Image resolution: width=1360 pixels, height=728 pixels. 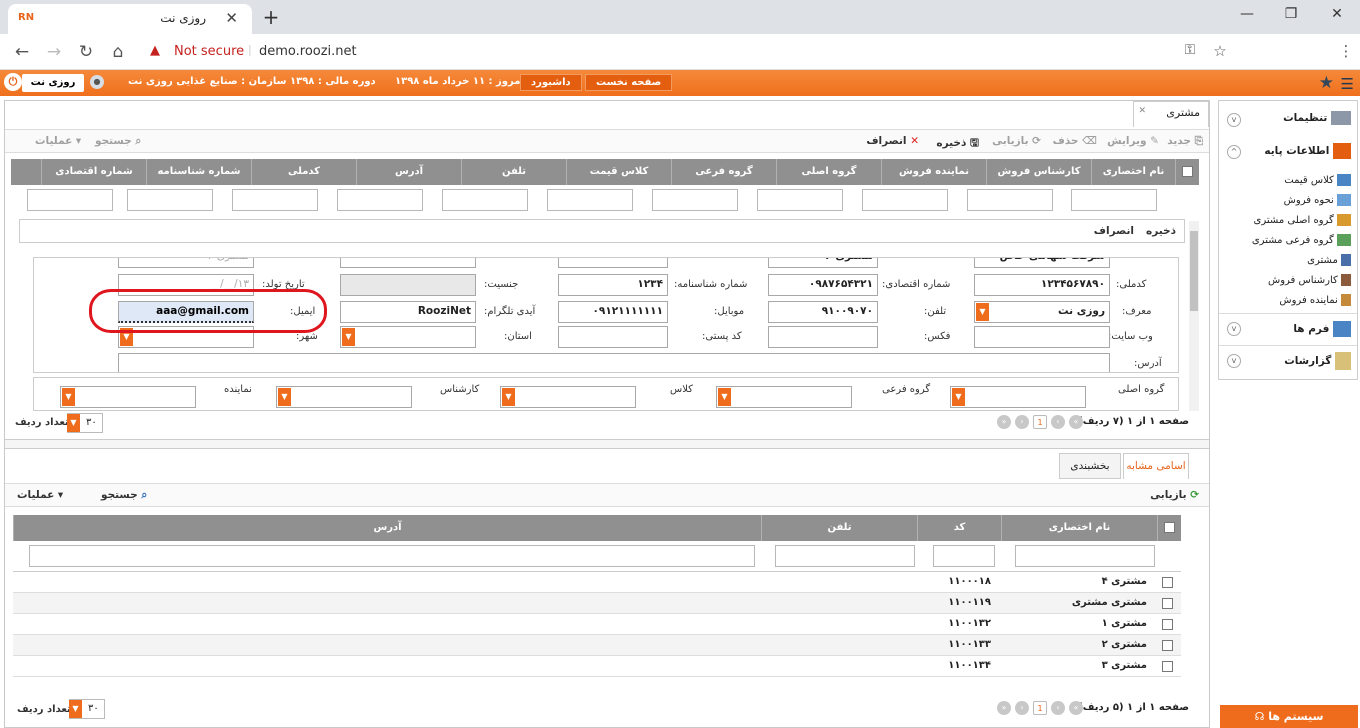 I want to click on browser-tab: RN روزی نت ✕, so click(x=130, y=19).